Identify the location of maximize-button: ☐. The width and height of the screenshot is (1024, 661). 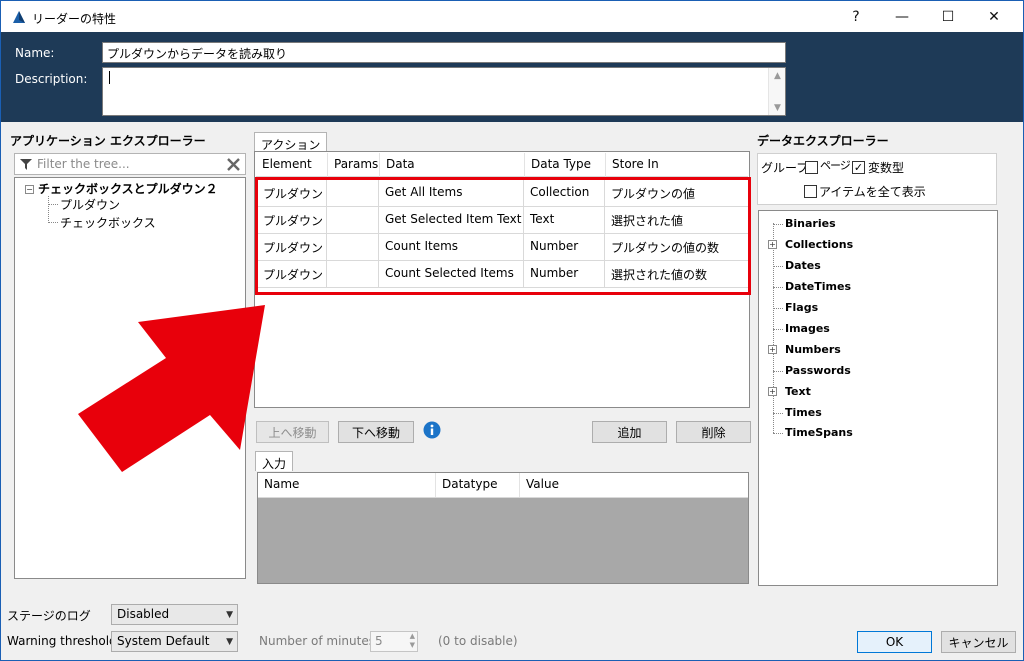
(948, 17).